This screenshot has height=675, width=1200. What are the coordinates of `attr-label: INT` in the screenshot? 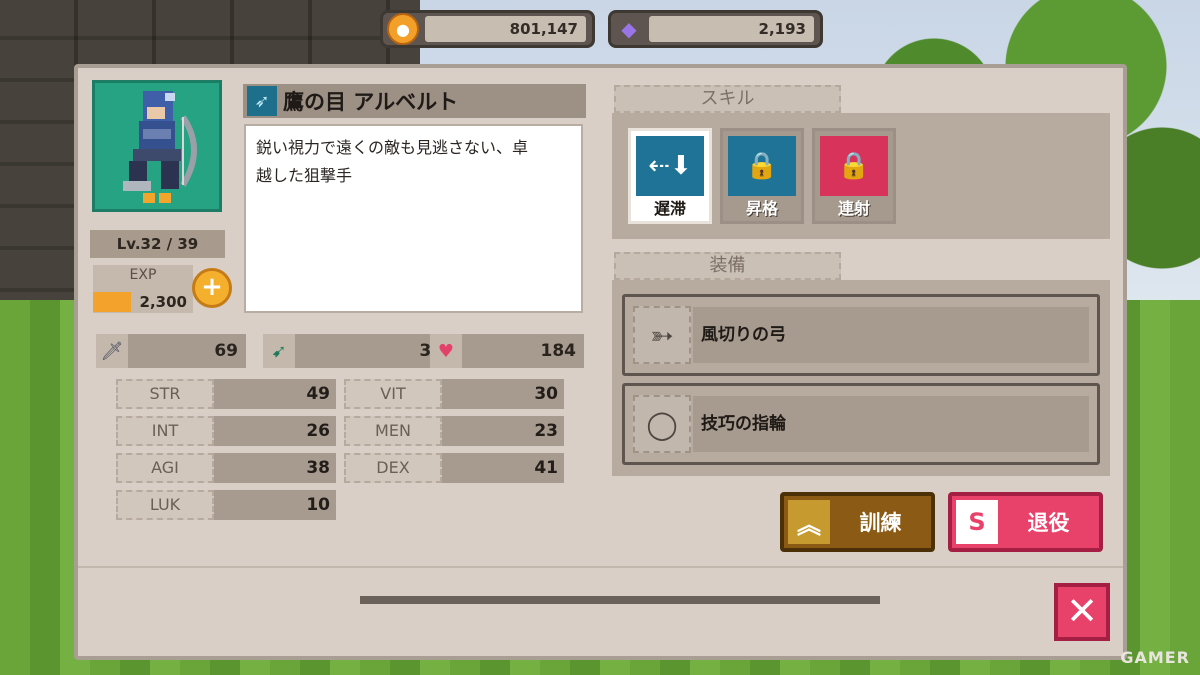 It's located at (165, 431).